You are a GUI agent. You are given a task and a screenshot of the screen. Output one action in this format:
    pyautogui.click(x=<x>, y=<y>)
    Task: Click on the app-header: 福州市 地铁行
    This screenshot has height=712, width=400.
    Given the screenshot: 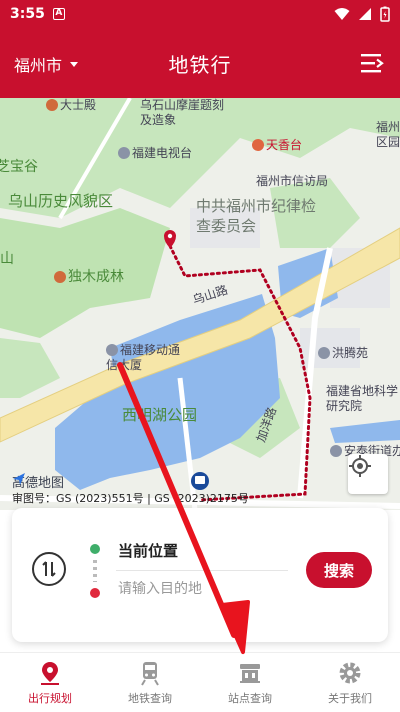 What is the action you would take?
    pyautogui.click(x=200, y=63)
    